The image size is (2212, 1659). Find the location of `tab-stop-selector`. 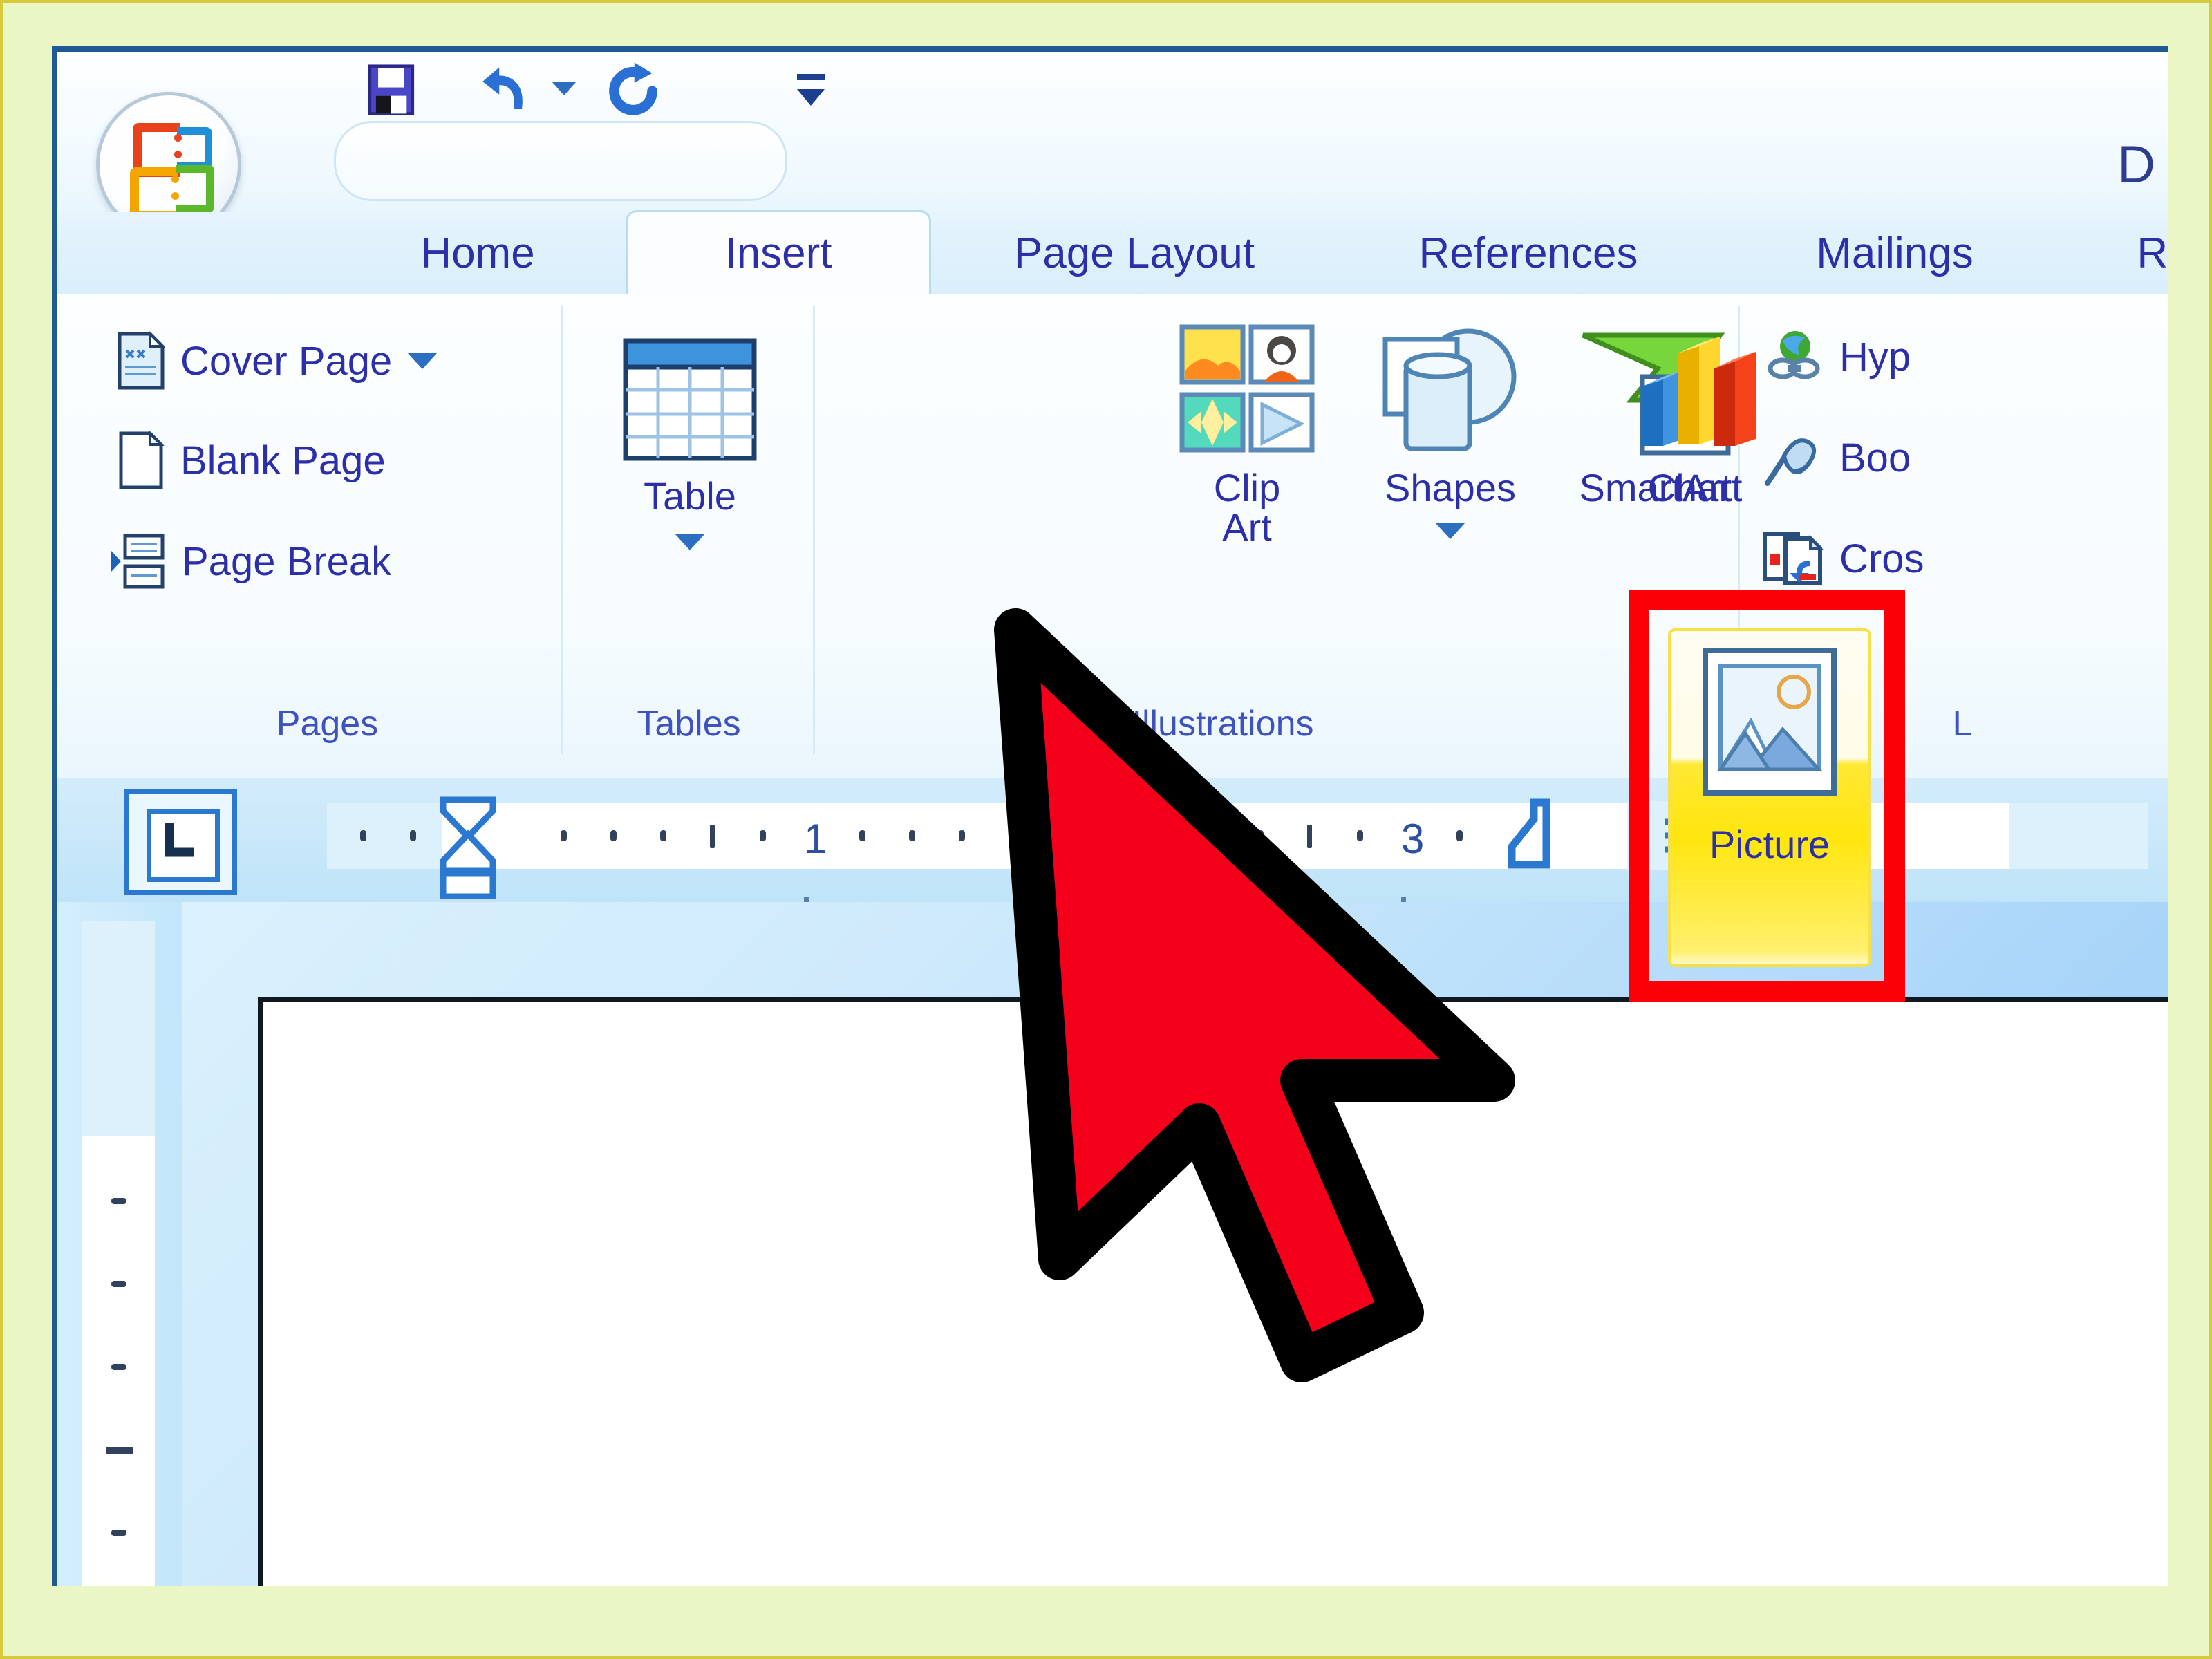

tab-stop-selector is located at coordinates (180, 842).